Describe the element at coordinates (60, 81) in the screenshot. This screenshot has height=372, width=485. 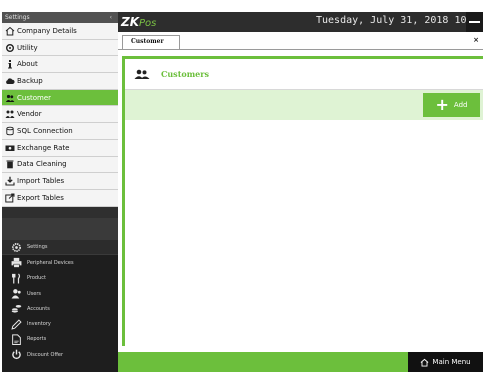
I see `sidebar-item-backup: Backup` at that location.